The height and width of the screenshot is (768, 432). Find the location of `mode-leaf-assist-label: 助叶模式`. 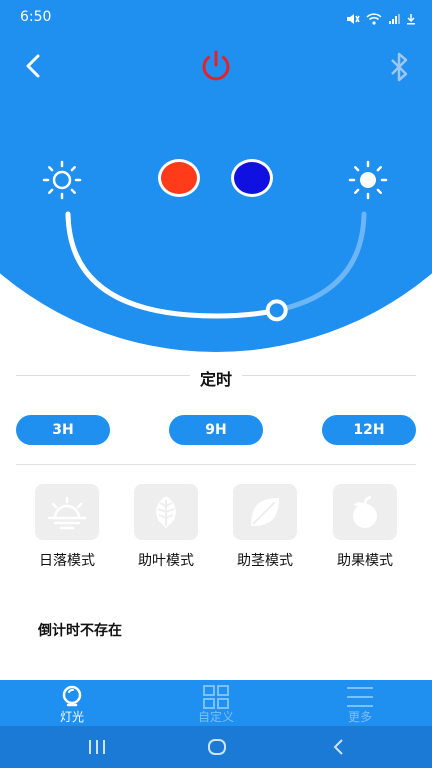

mode-leaf-assist-label: 助叶模式 is located at coordinates (166, 561).